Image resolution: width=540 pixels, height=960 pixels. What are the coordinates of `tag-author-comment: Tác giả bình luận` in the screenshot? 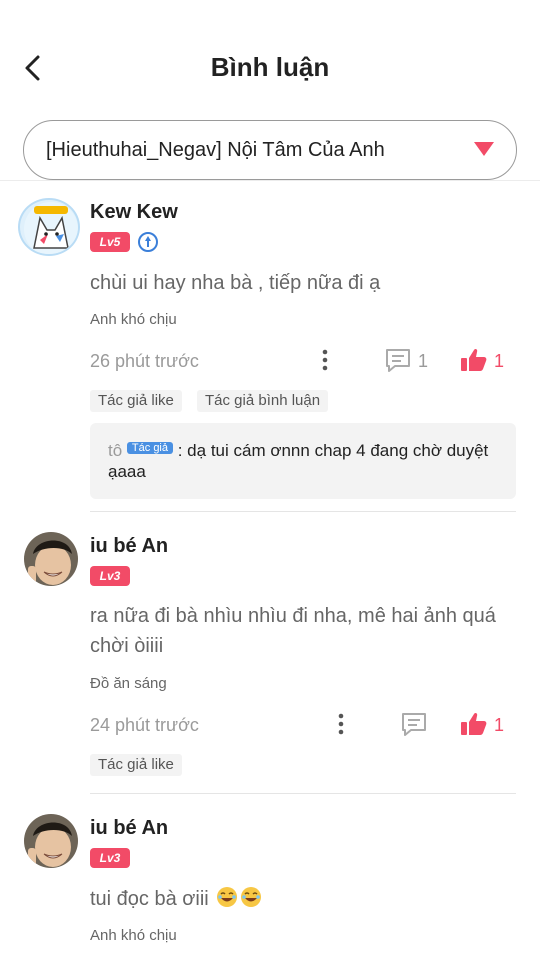 It's located at (263, 401).